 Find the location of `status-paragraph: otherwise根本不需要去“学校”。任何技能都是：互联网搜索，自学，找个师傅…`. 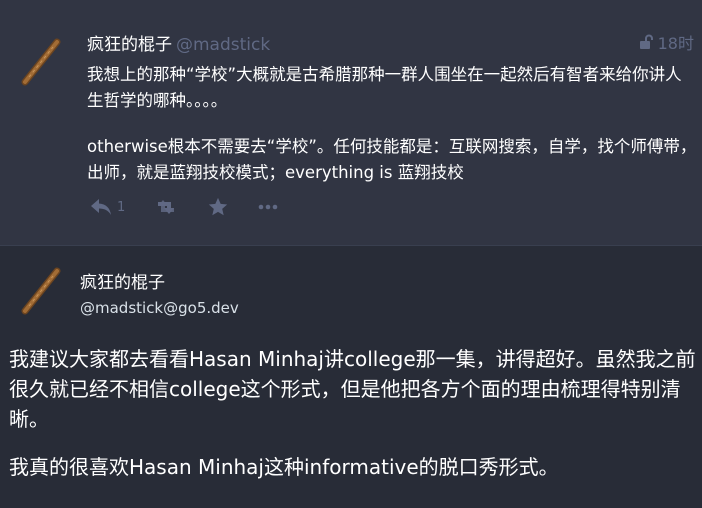

status-paragraph: otherwise根本不需要去“学校”。任何技能都是：互联网搜索，自学，找个师傅… is located at coordinates (392, 159).